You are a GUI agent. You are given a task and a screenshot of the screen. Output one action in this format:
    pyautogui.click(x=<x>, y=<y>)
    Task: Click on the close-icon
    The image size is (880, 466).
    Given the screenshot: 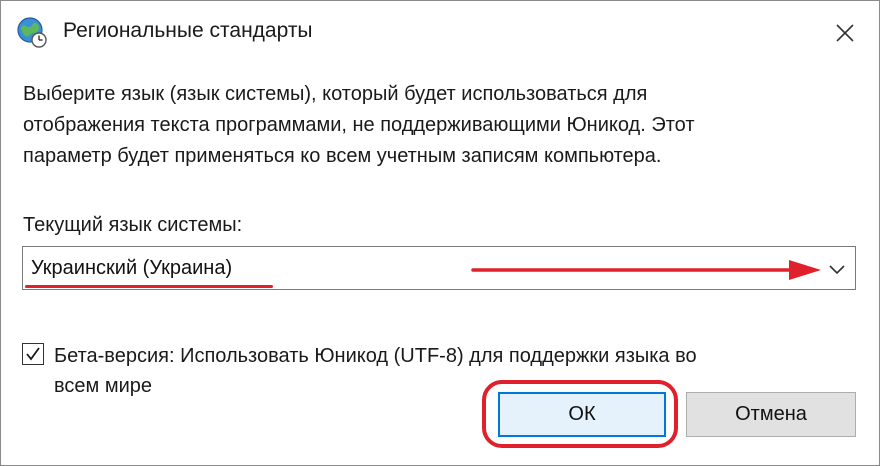 What is the action you would take?
    pyautogui.click(x=845, y=33)
    